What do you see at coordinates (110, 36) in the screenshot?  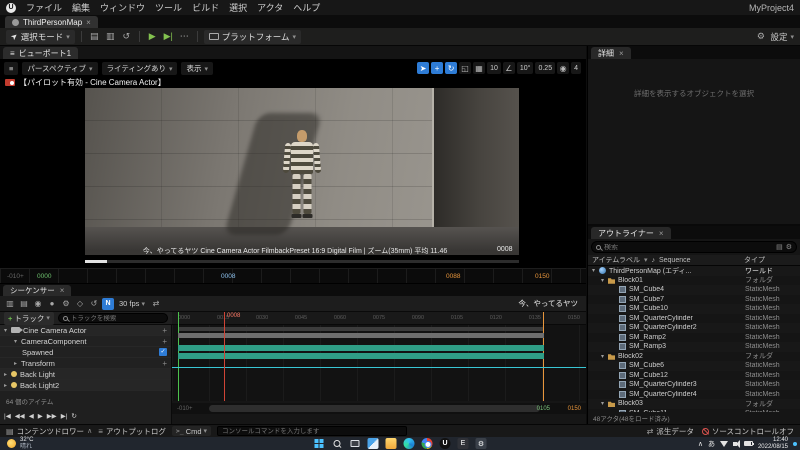 I see `save-icon: ▥` at bounding box center [110, 36].